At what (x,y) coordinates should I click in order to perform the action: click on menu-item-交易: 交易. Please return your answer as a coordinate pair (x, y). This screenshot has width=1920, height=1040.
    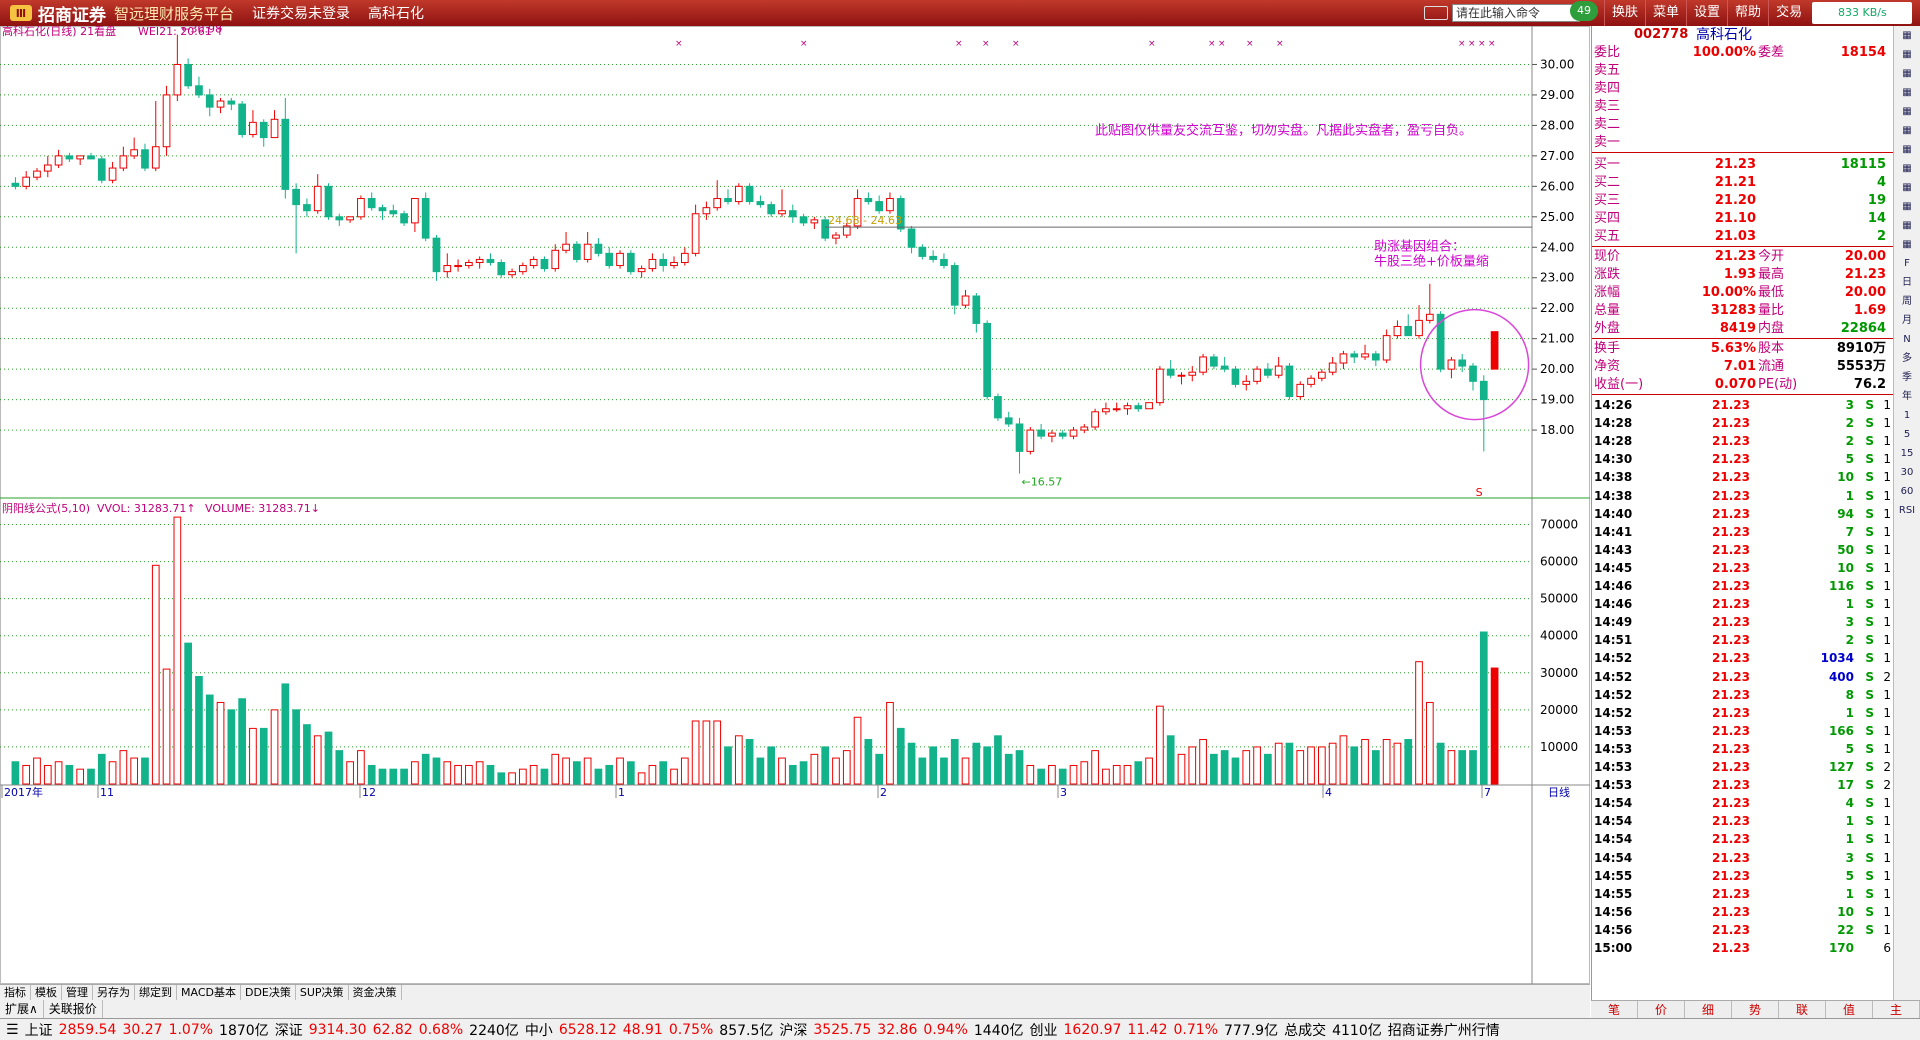
    Looking at the image, I should click on (1788, 13).